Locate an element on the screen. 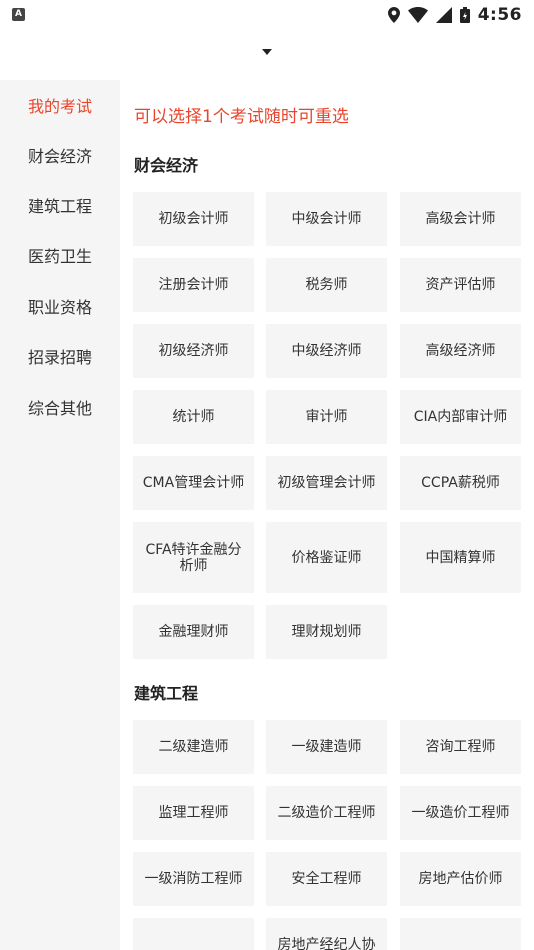 The width and height of the screenshot is (534, 950). wifi-icon is located at coordinates (417, 15).